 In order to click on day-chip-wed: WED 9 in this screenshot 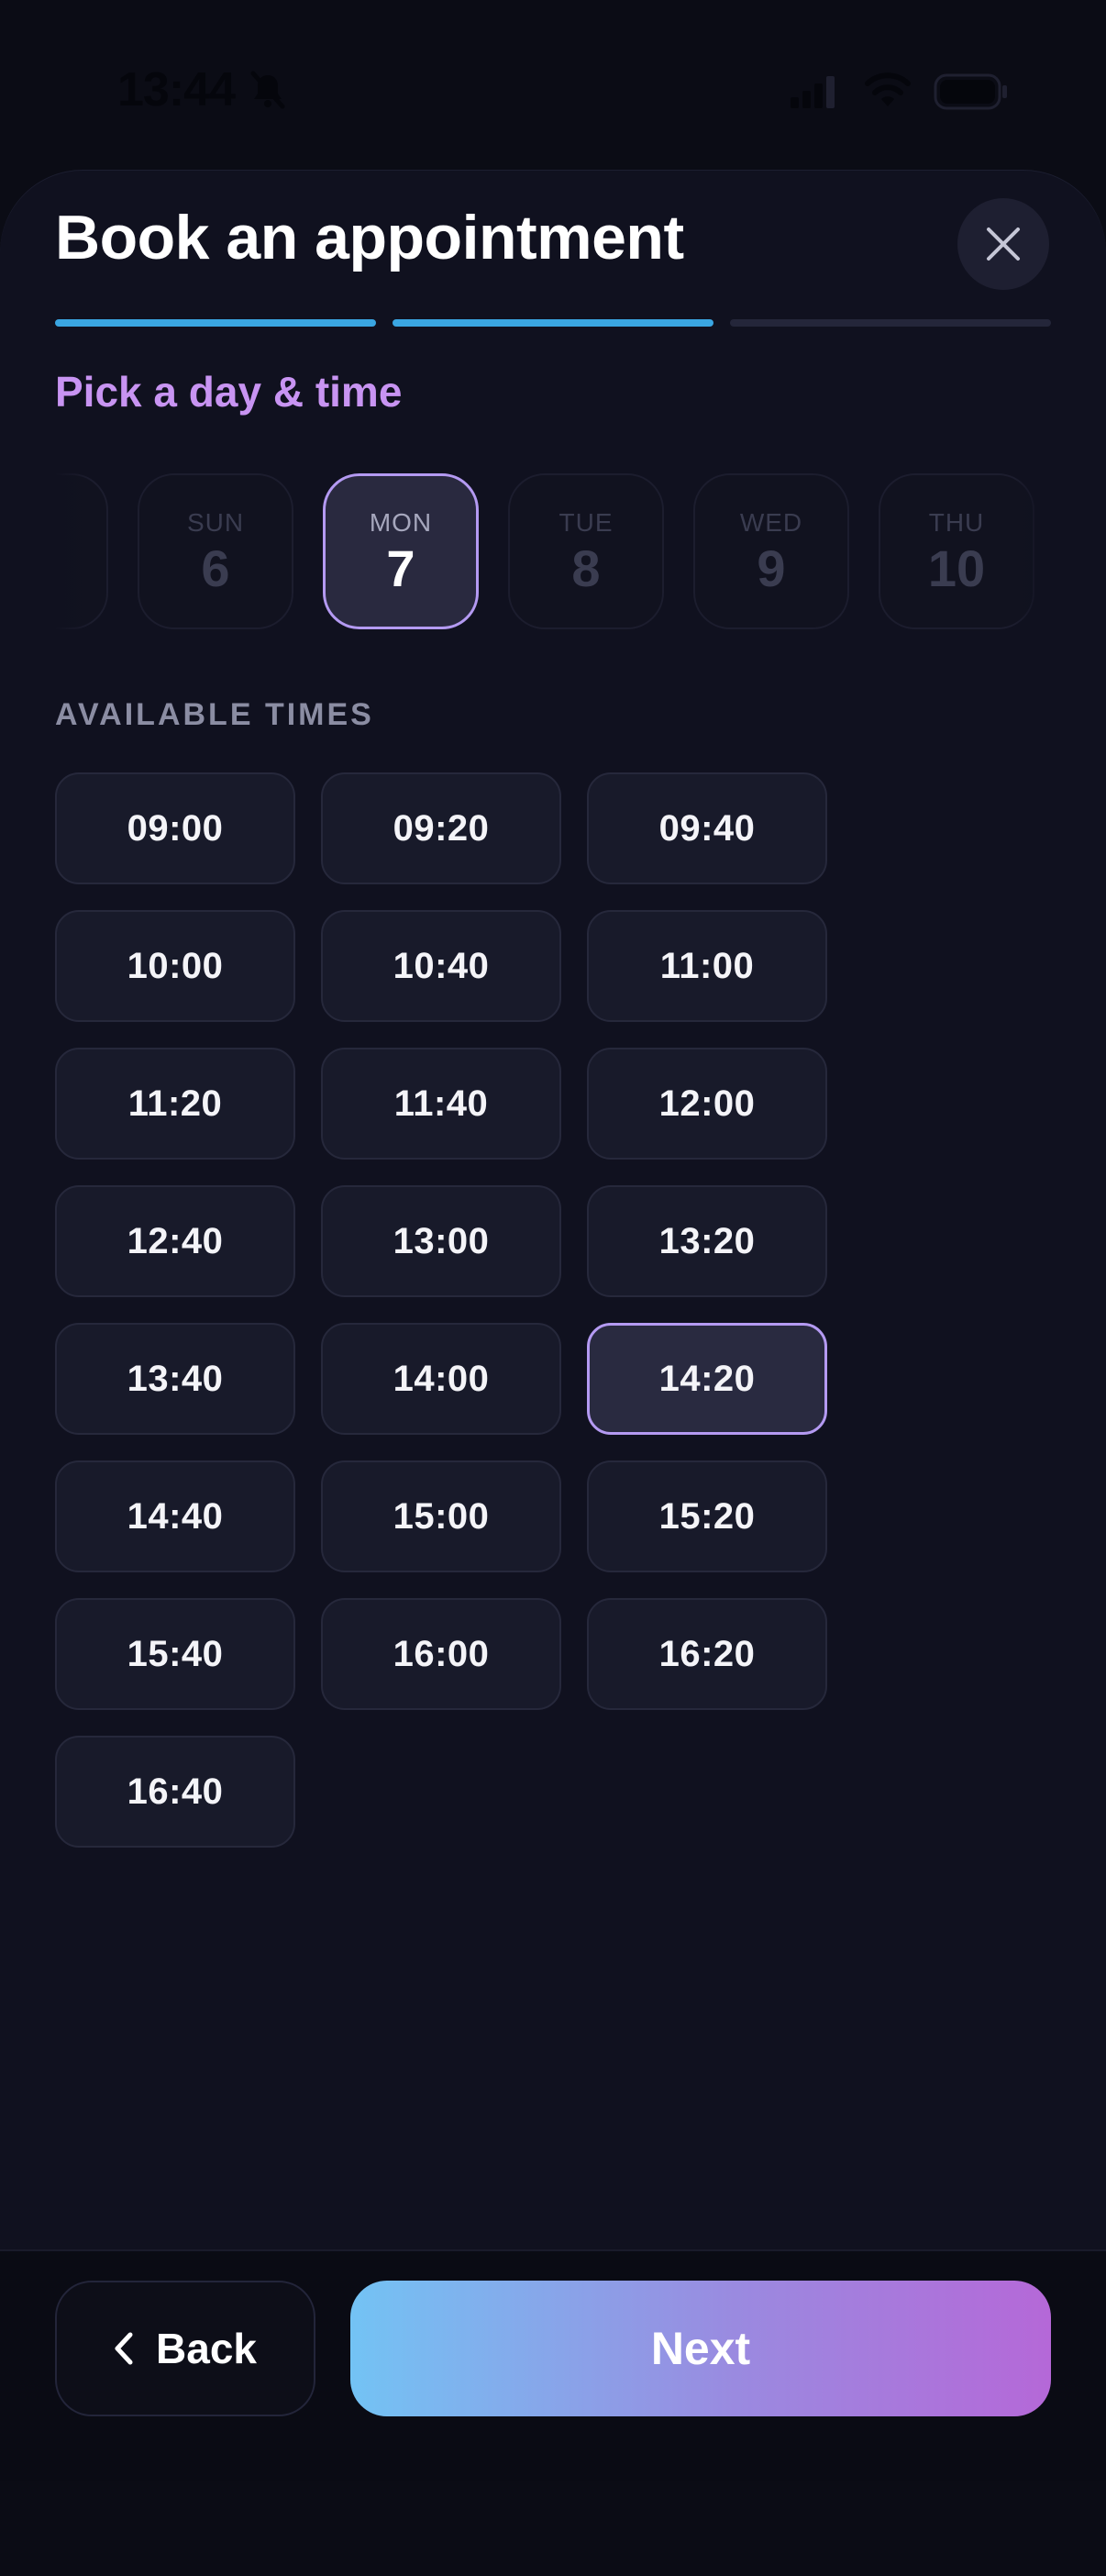, I will do `click(771, 551)`.